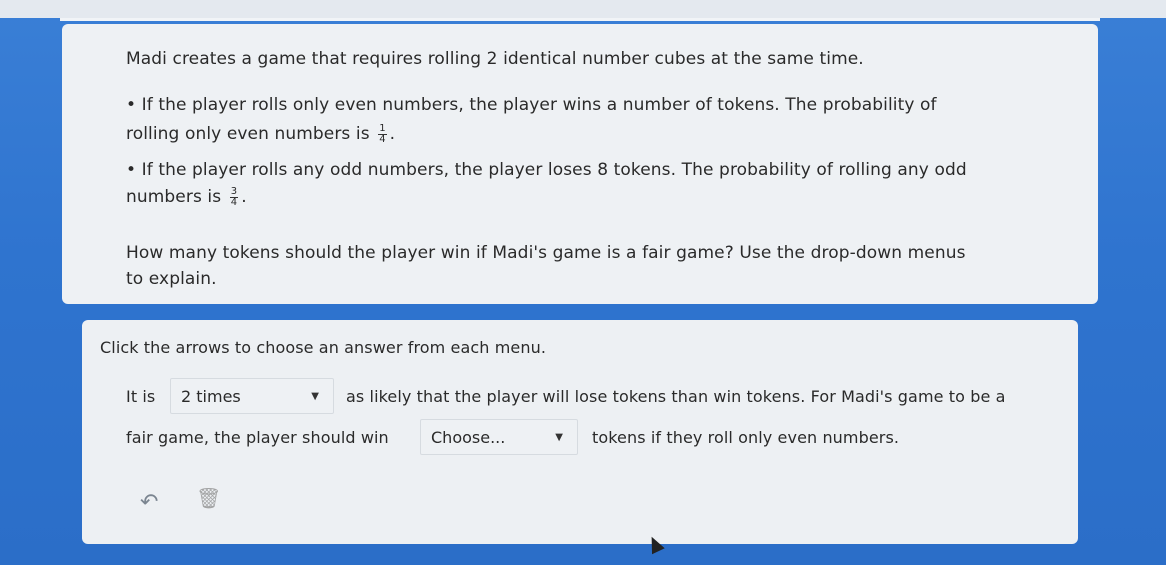 The height and width of the screenshot is (565, 1166). Describe the element at coordinates (141, 396) in the screenshot. I see `row-1-prefix: It is` at that location.